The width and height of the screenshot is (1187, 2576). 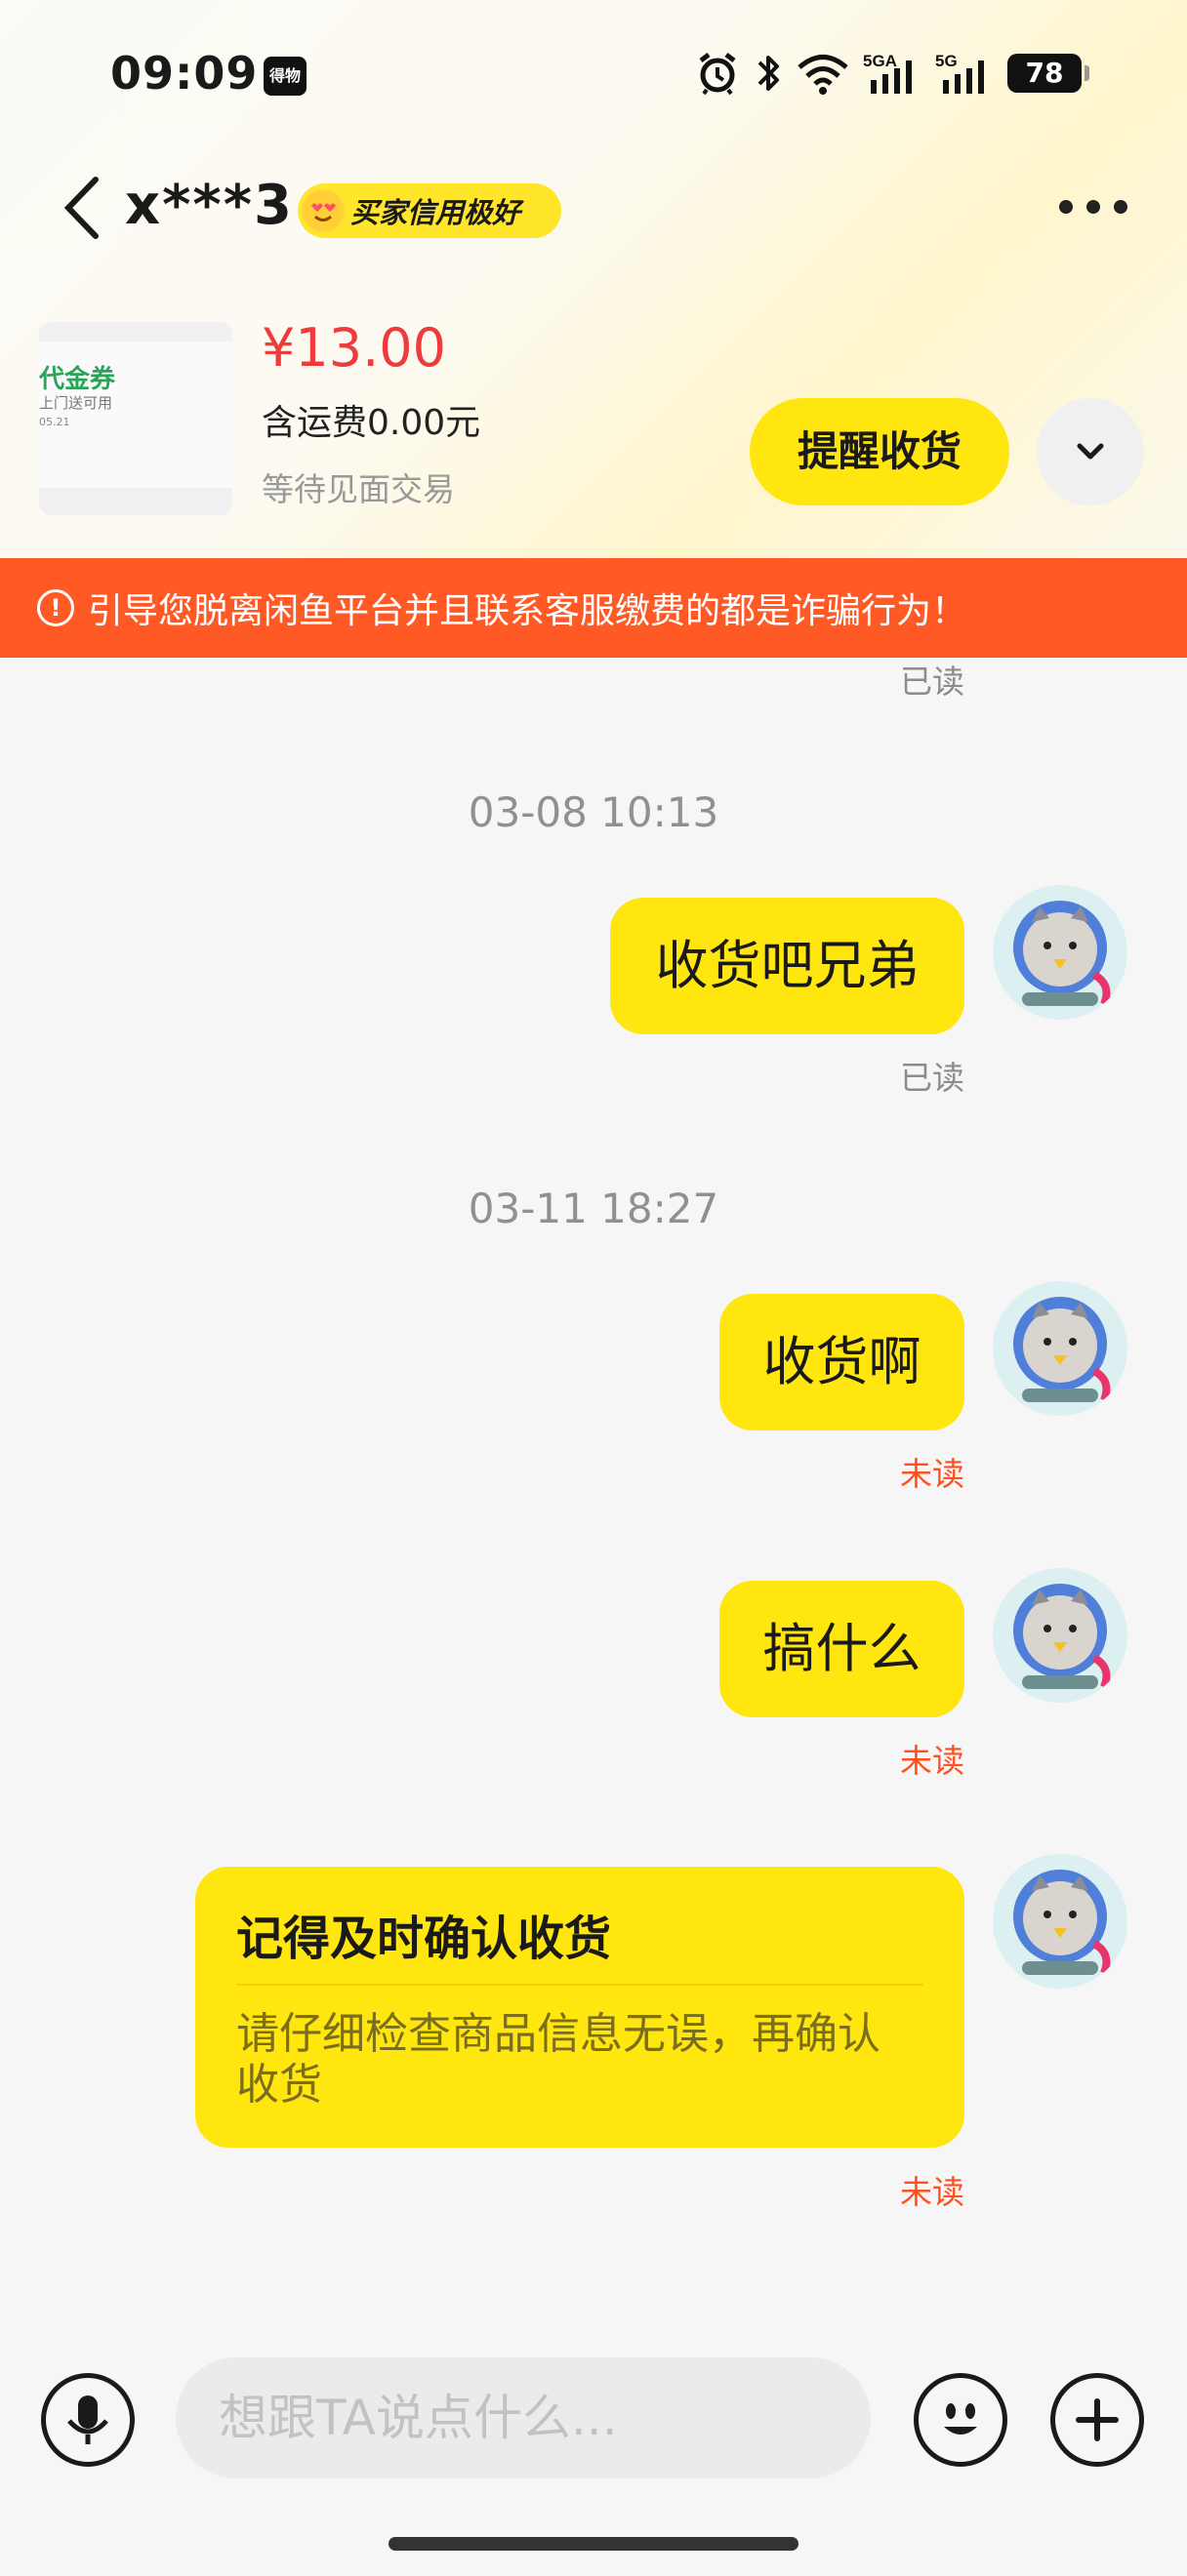 I want to click on back-button, so click(x=83, y=208).